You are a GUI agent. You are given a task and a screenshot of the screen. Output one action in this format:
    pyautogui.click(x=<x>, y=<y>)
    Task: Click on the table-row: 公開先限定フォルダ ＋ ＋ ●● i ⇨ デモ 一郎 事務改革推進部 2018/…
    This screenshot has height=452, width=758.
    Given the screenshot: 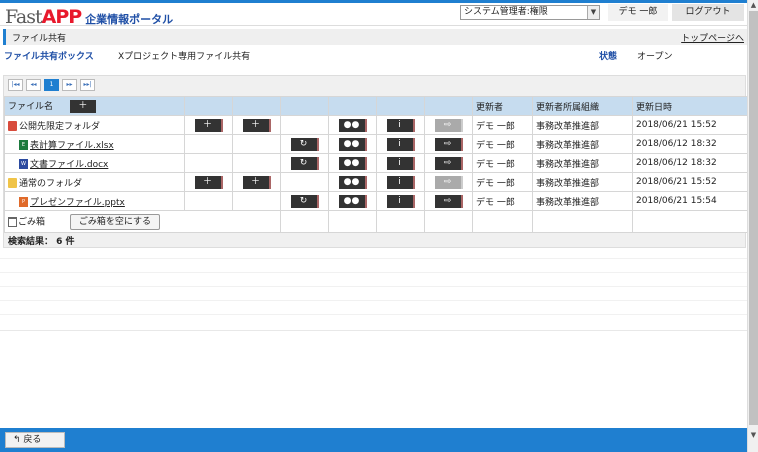 What is the action you would take?
    pyautogui.click(x=375, y=125)
    